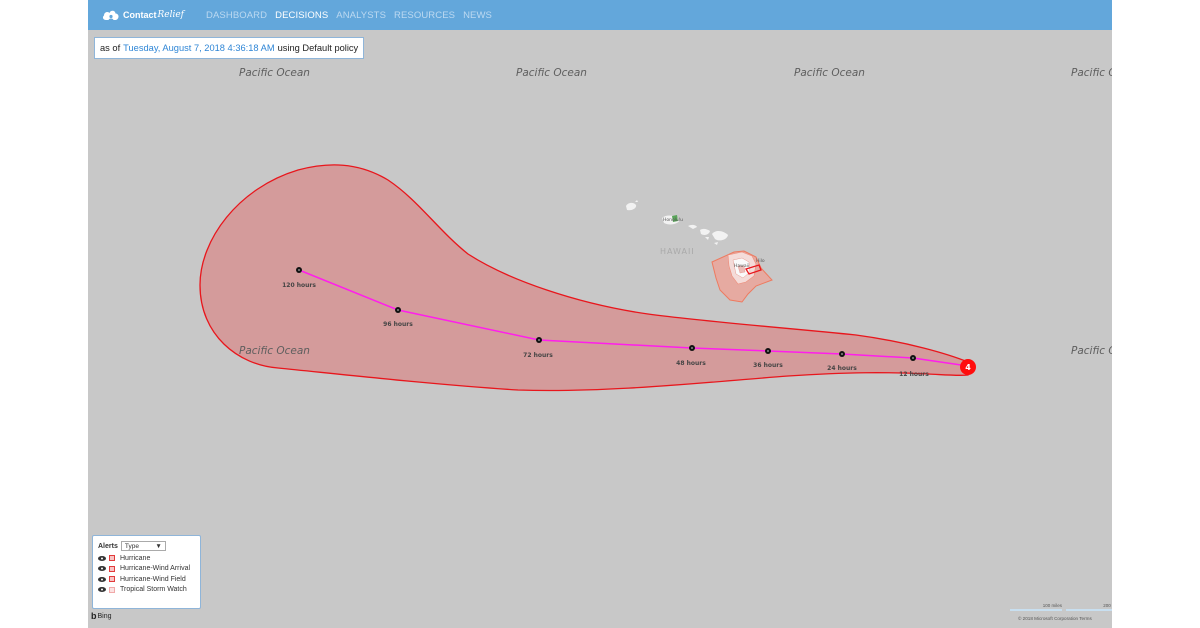 Image resolution: width=1200 pixels, height=628 pixels. I want to click on bing-label: Bing, so click(104, 616).